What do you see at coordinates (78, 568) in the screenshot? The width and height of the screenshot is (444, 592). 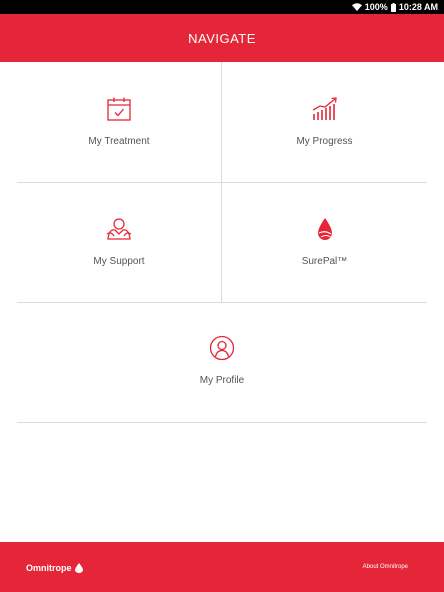 I see `brand-drop-icon` at bounding box center [78, 568].